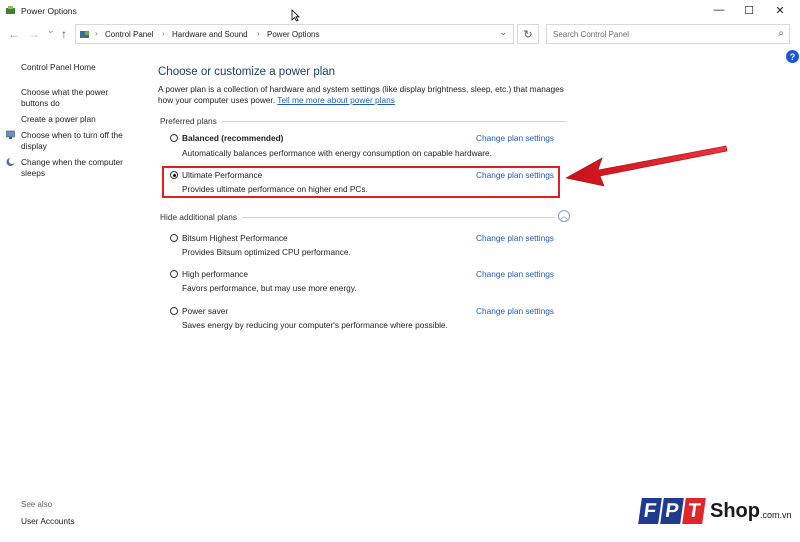  Describe the element at coordinates (528, 34) in the screenshot. I see `refresh-button: ↻` at that location.